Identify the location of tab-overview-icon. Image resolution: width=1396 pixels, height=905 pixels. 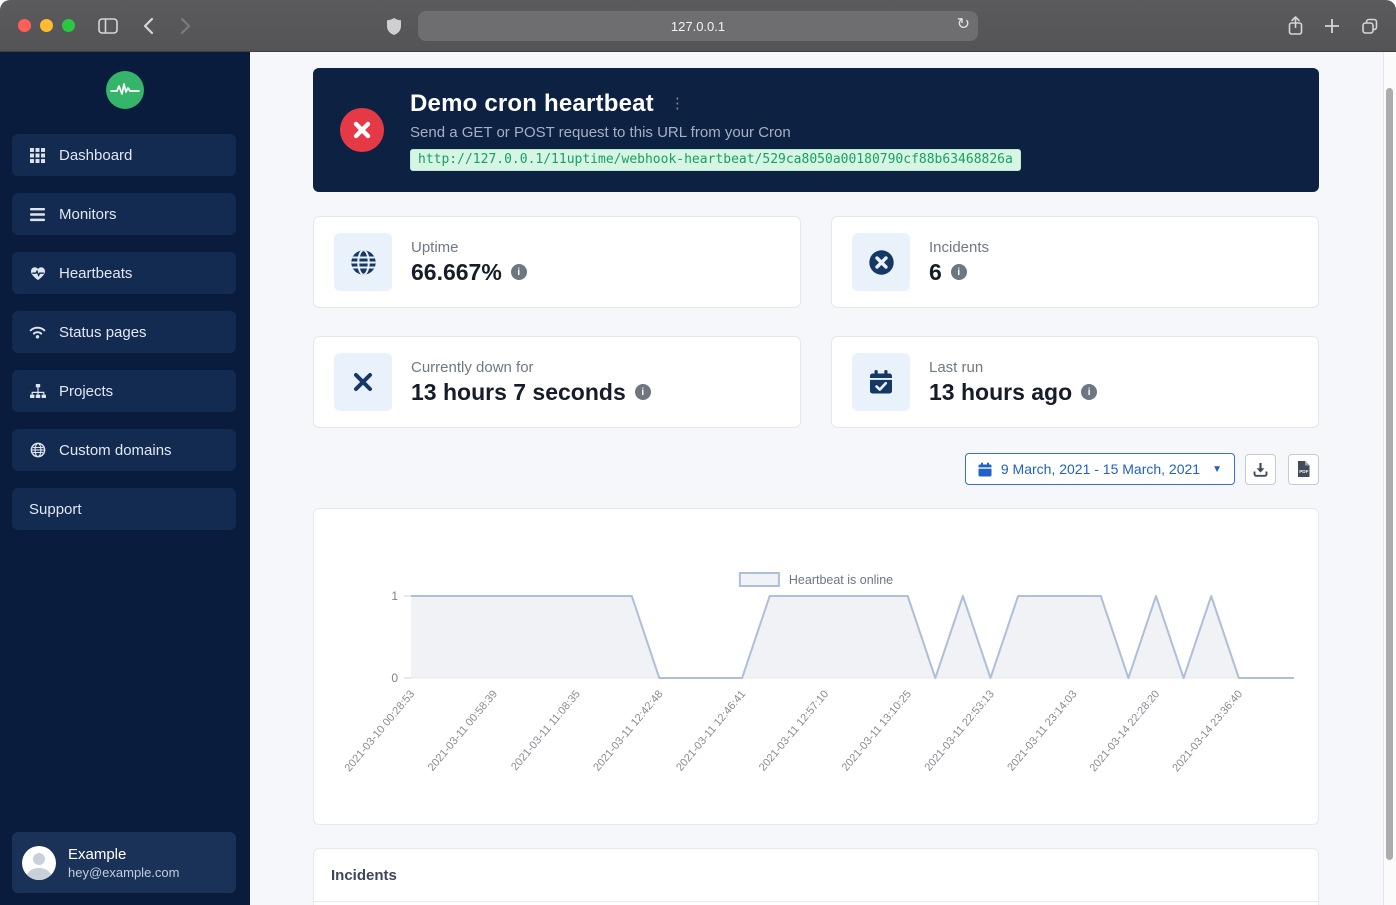
(1370, 26).